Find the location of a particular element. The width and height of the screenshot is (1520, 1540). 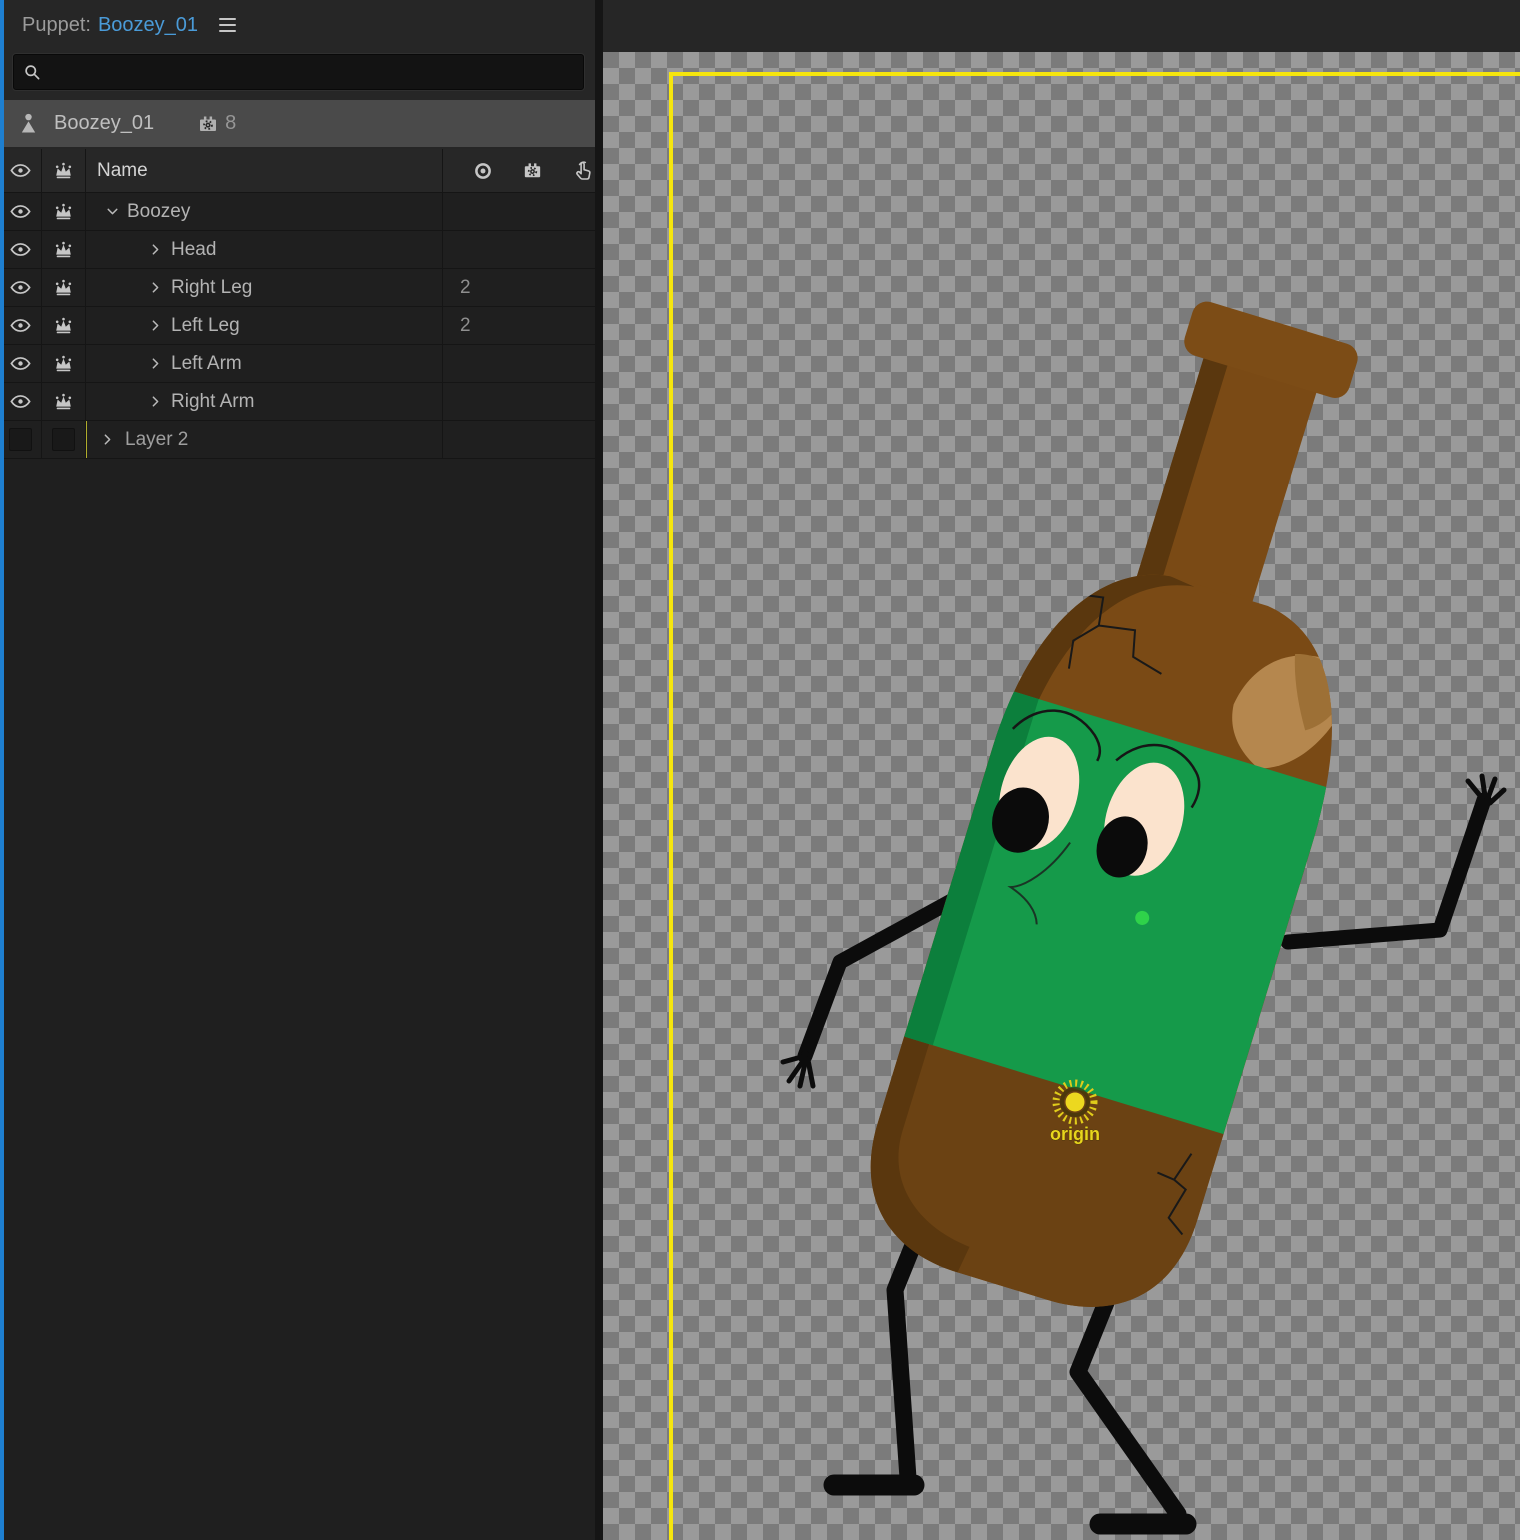

layer-label: Left Leg is located at coordinates (205, 325).